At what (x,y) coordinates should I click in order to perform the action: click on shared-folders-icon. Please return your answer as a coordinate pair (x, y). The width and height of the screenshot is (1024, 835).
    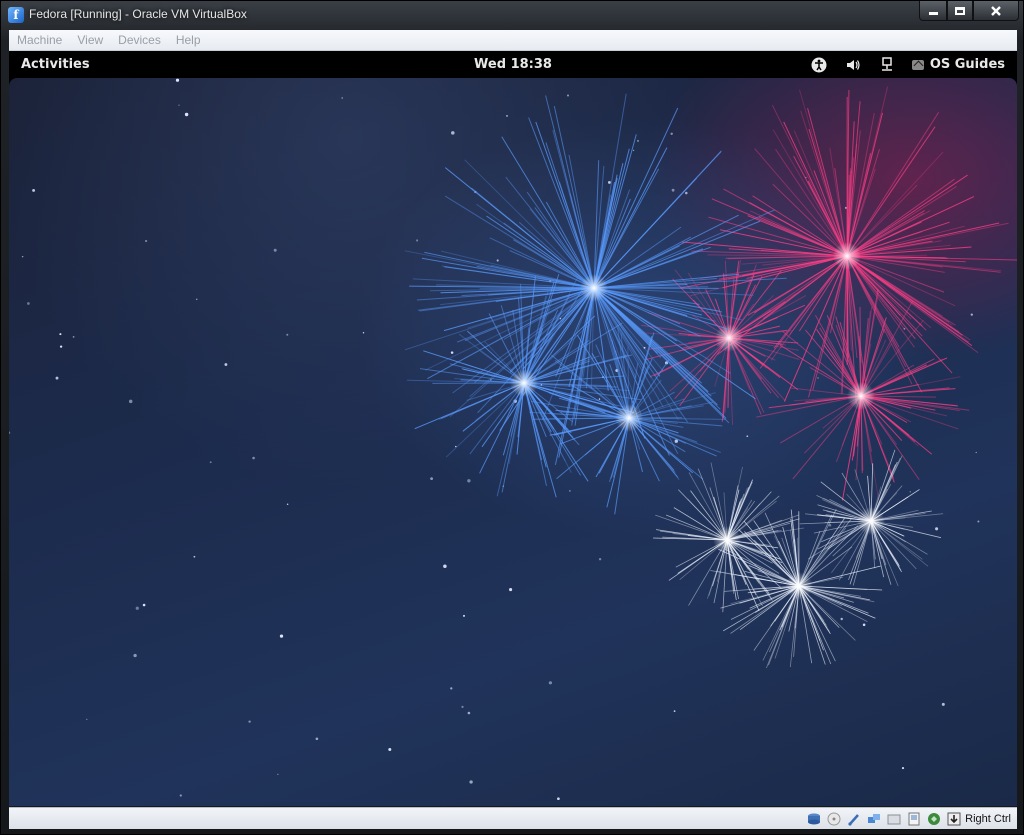
    Looking at the image, I should click on (894, 819).